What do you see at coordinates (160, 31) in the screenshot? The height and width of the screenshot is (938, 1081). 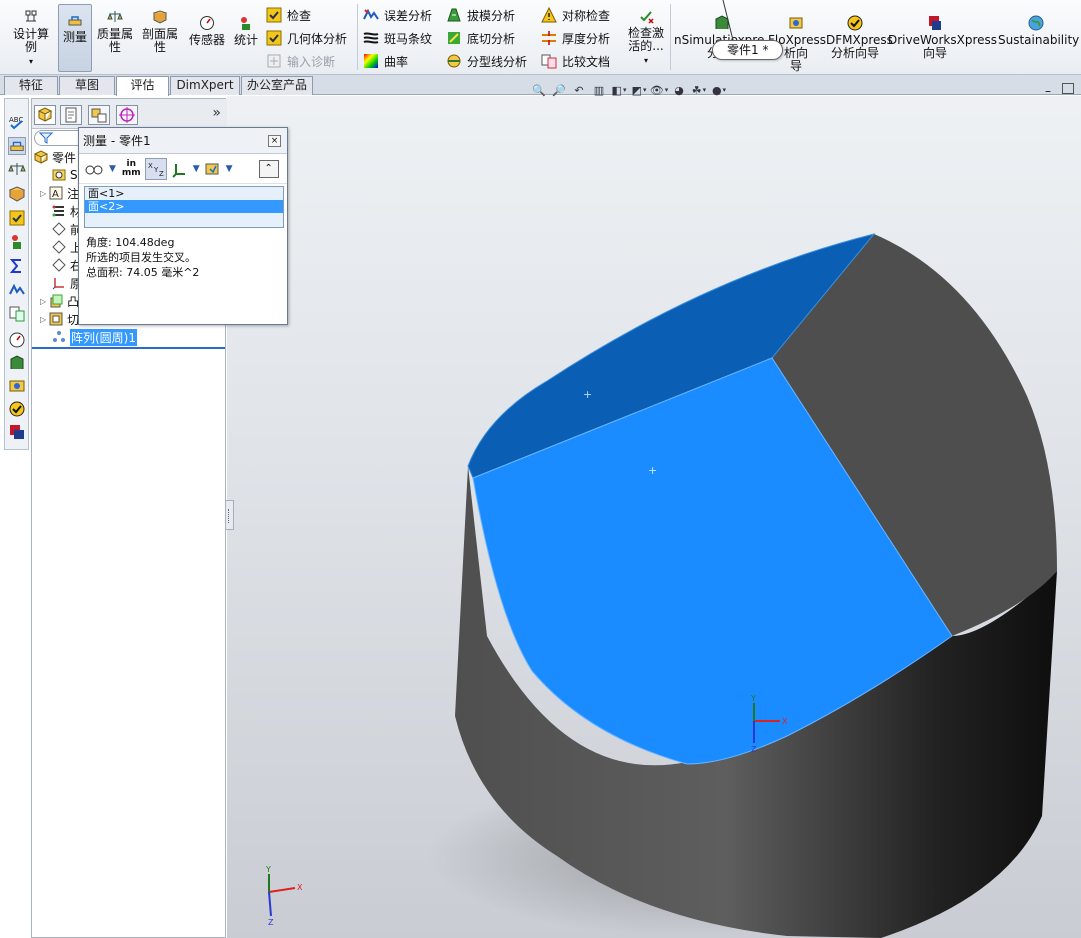 I see `section-properties-button: 剖面属 性` at bounding box center [160, 31].